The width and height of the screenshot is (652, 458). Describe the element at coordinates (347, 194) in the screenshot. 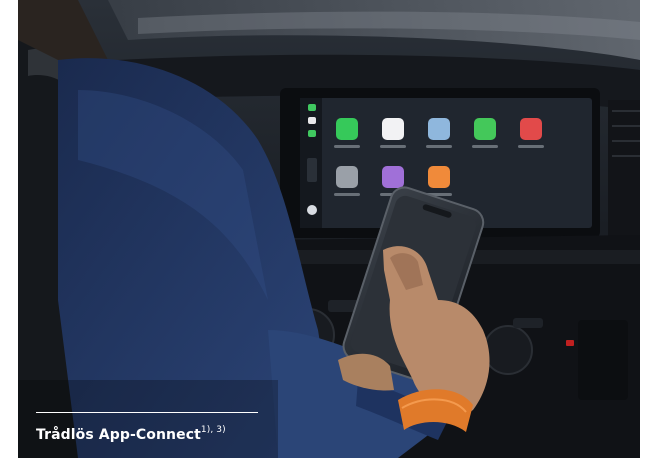

I see `settings-app-label` at that location.